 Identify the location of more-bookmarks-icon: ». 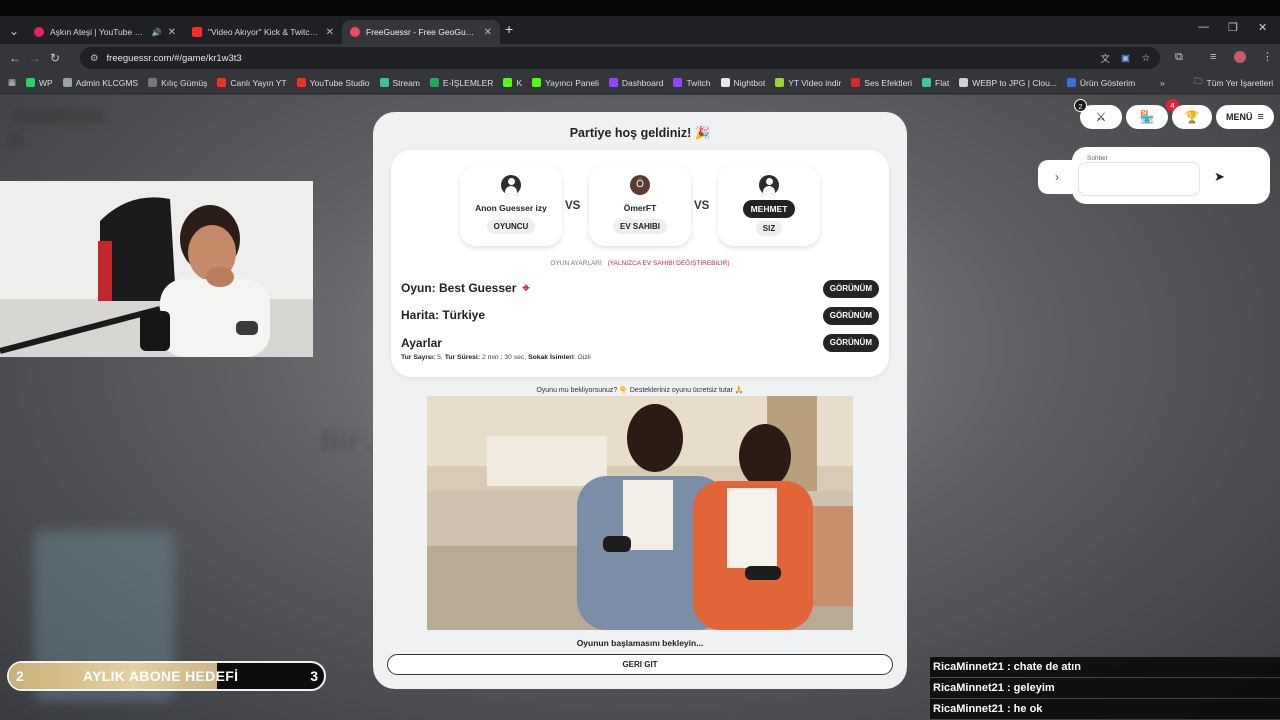
(1162, 83).